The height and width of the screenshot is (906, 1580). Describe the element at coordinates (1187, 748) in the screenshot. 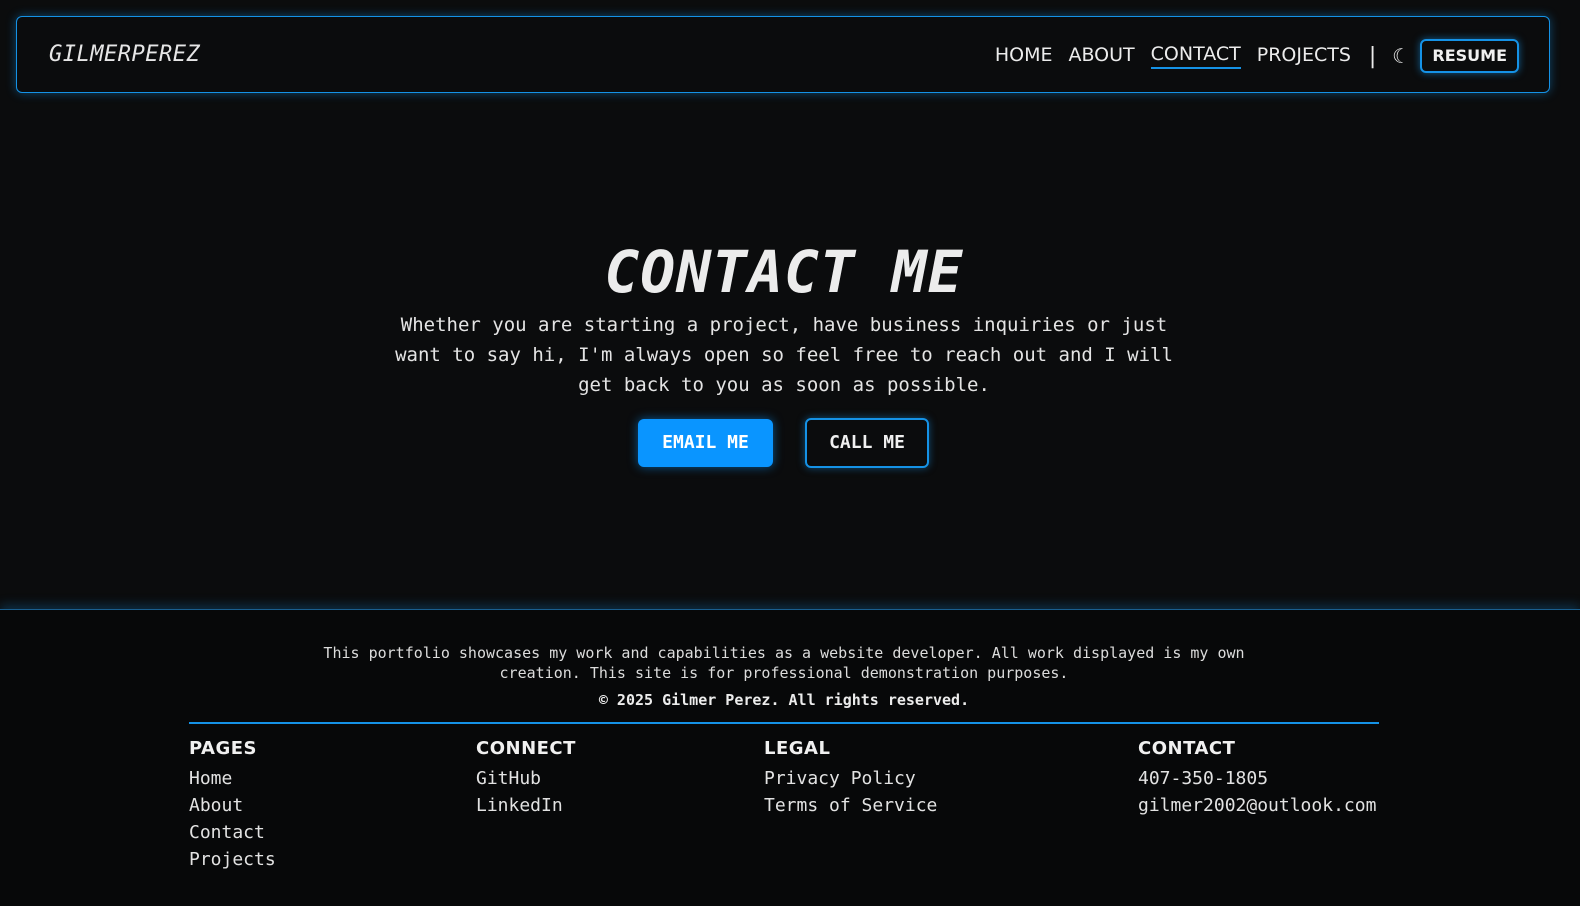

I see `footer-heading-contact: CONTACT` at that location.